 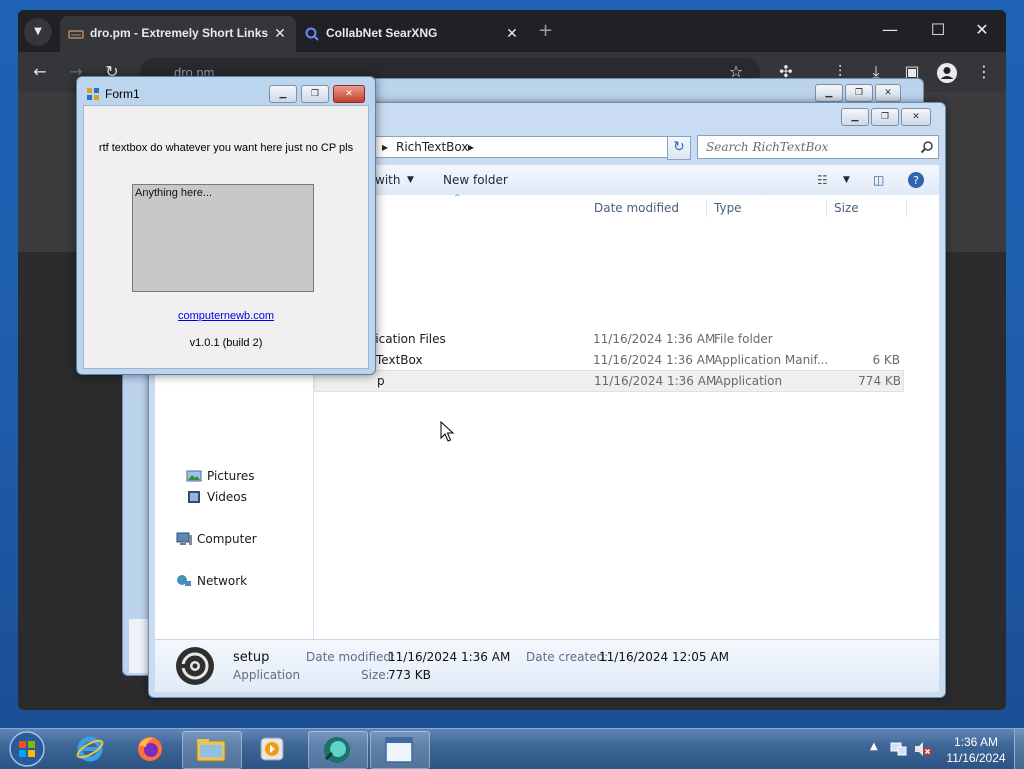 What do you see at coordinates (449, 657) in the screenshot?
I see `details-date-modified: 11/16/2024 1:36 AM` at bounding box center [449, 657].